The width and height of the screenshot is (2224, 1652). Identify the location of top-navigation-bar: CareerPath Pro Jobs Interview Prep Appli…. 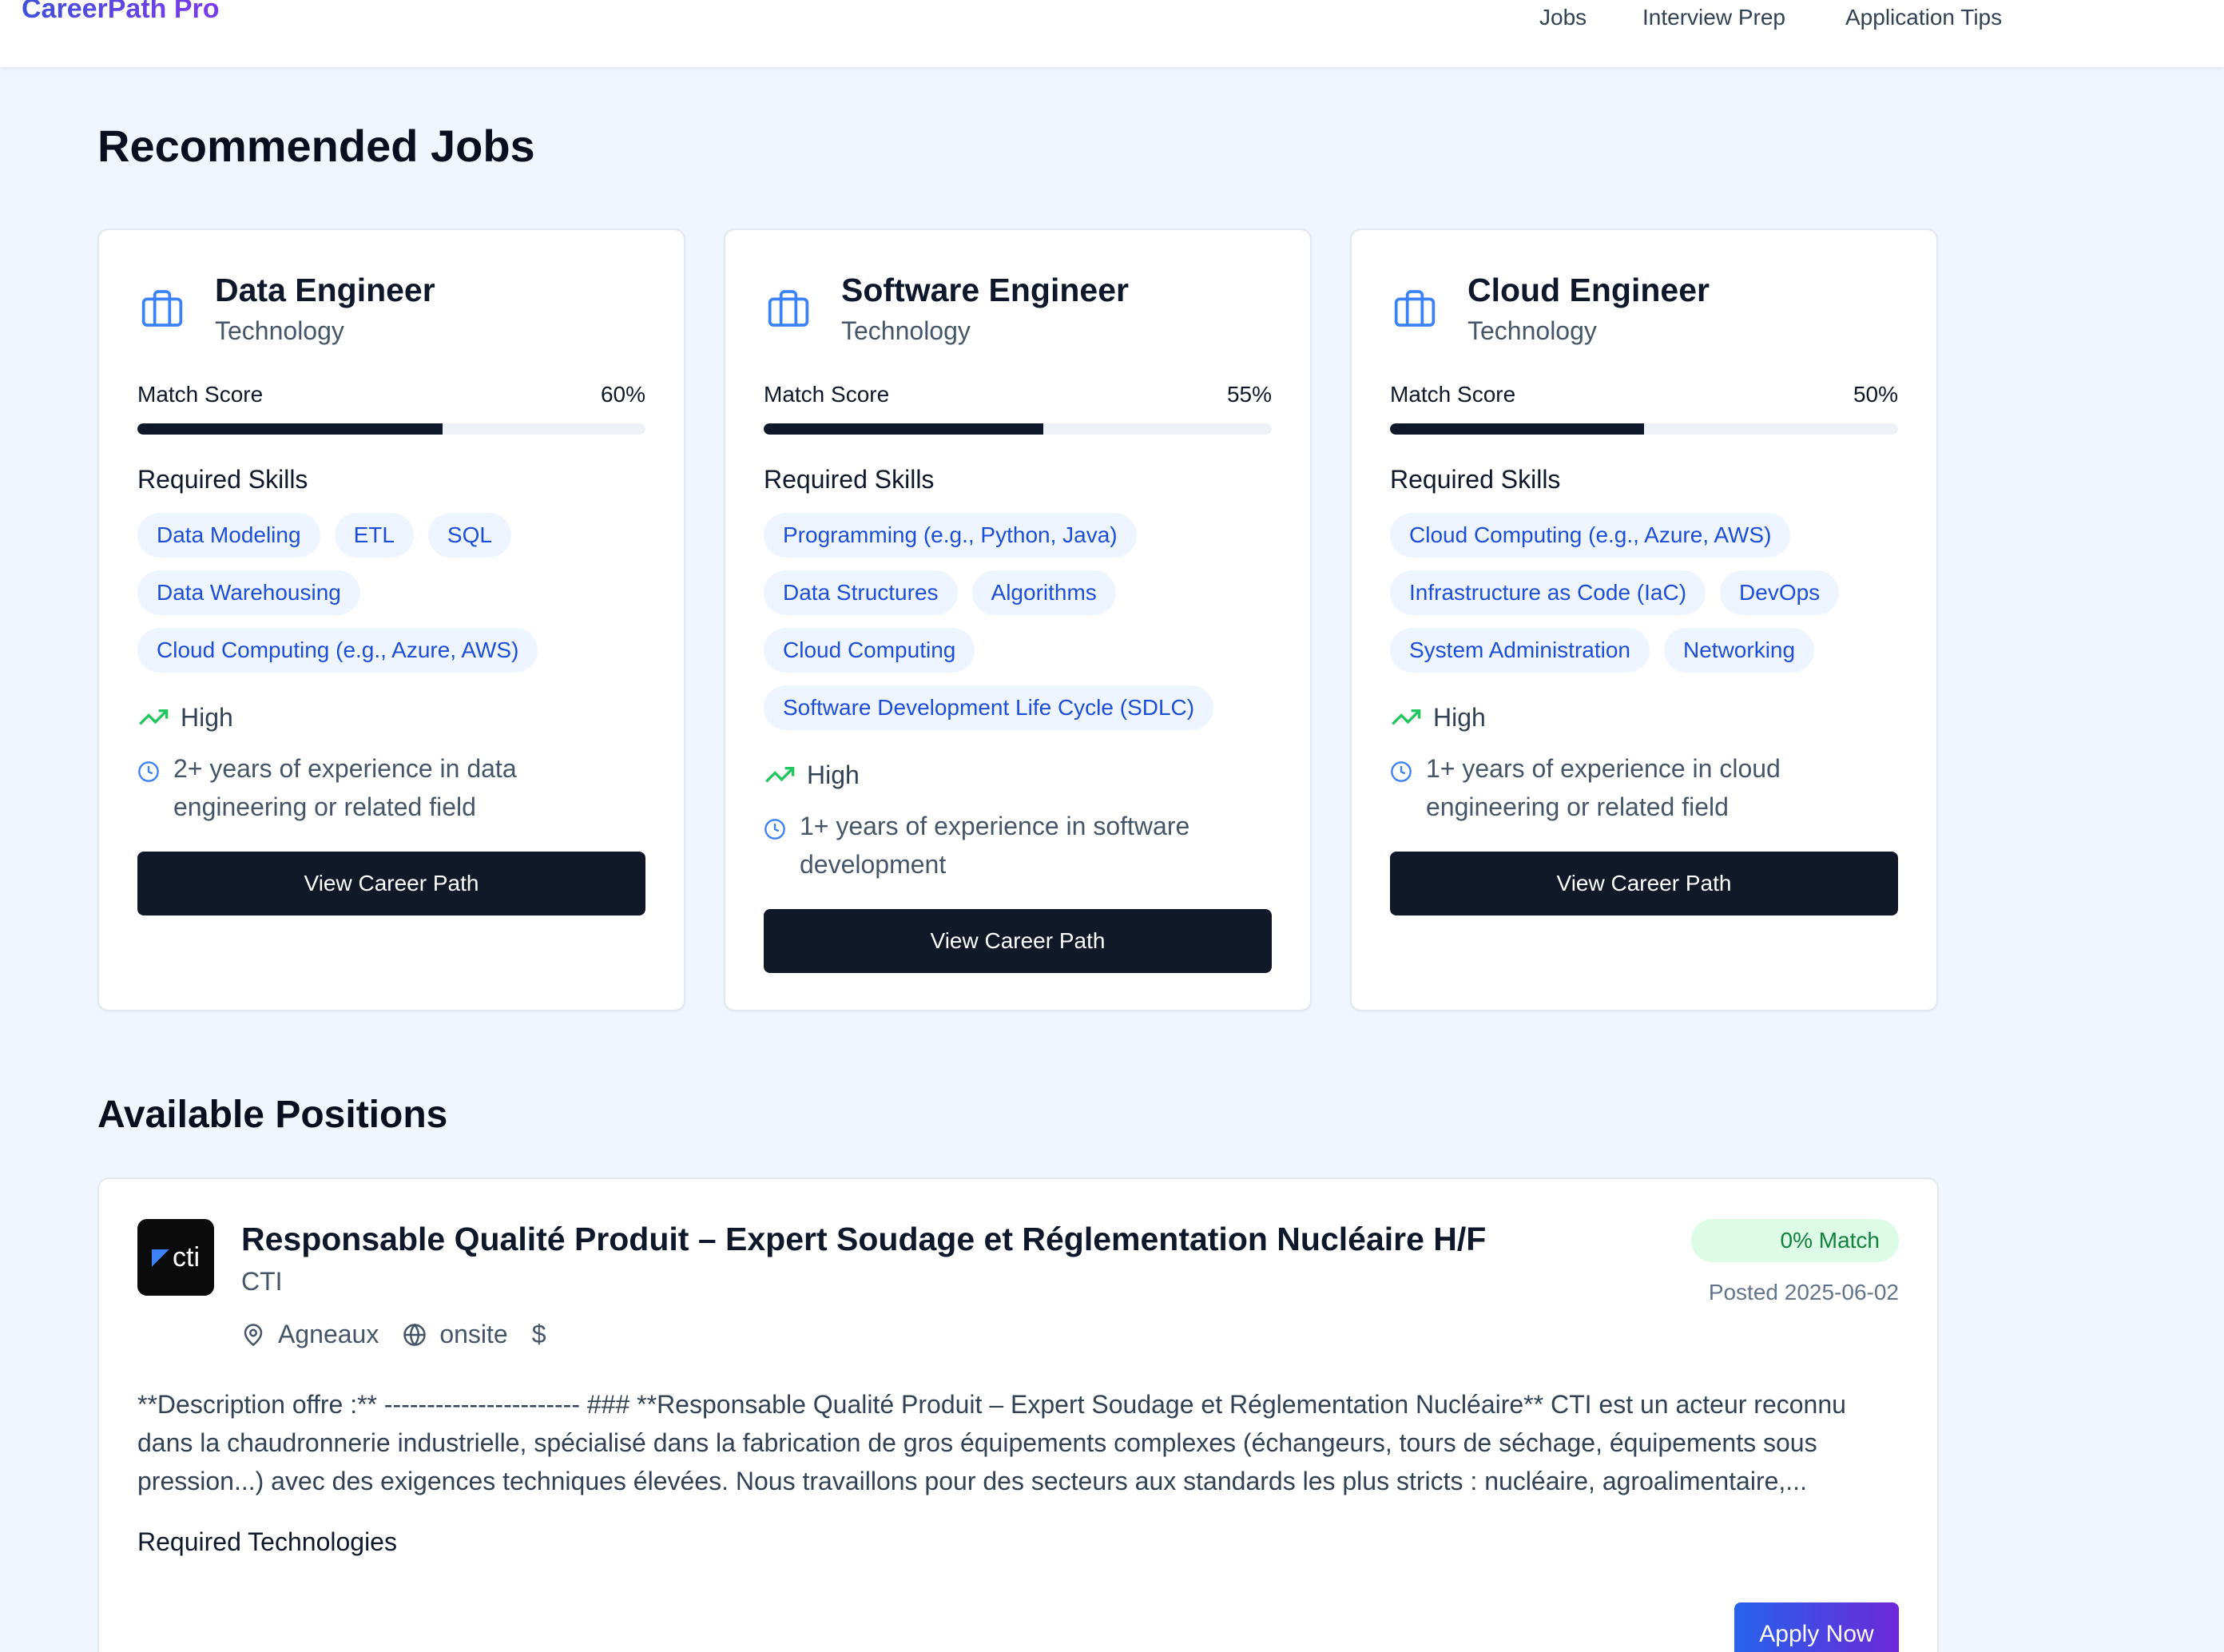
(1112, 33).